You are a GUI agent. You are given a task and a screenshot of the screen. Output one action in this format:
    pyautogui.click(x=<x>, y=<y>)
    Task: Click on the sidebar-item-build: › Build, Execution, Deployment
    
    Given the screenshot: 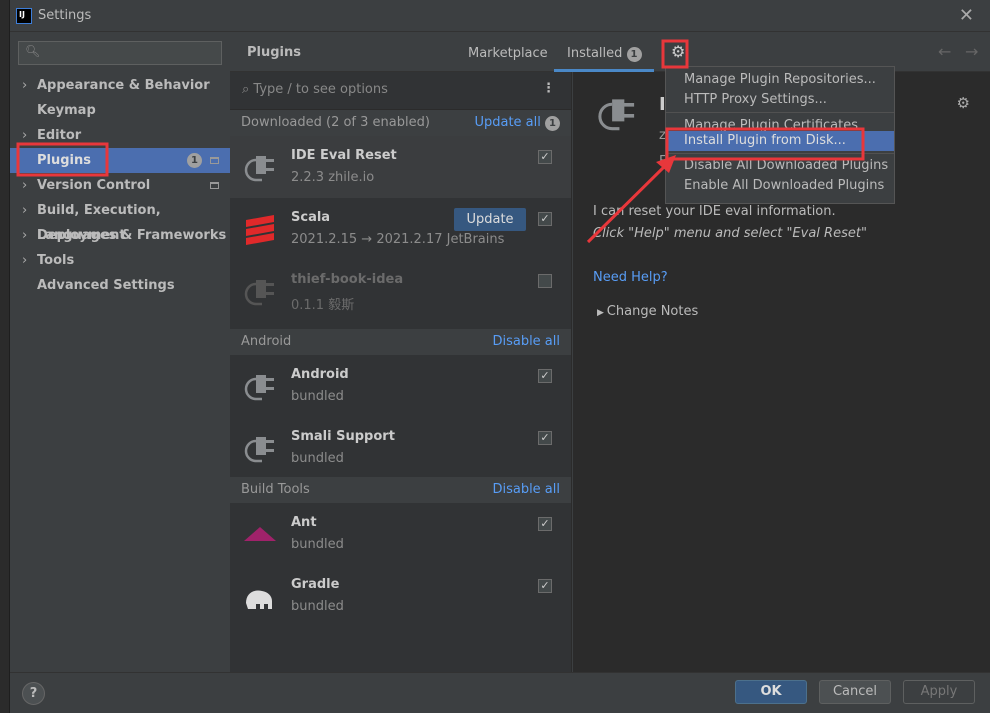 What is the action you would take?
    pyautogui.click(x=120, y=220)
    